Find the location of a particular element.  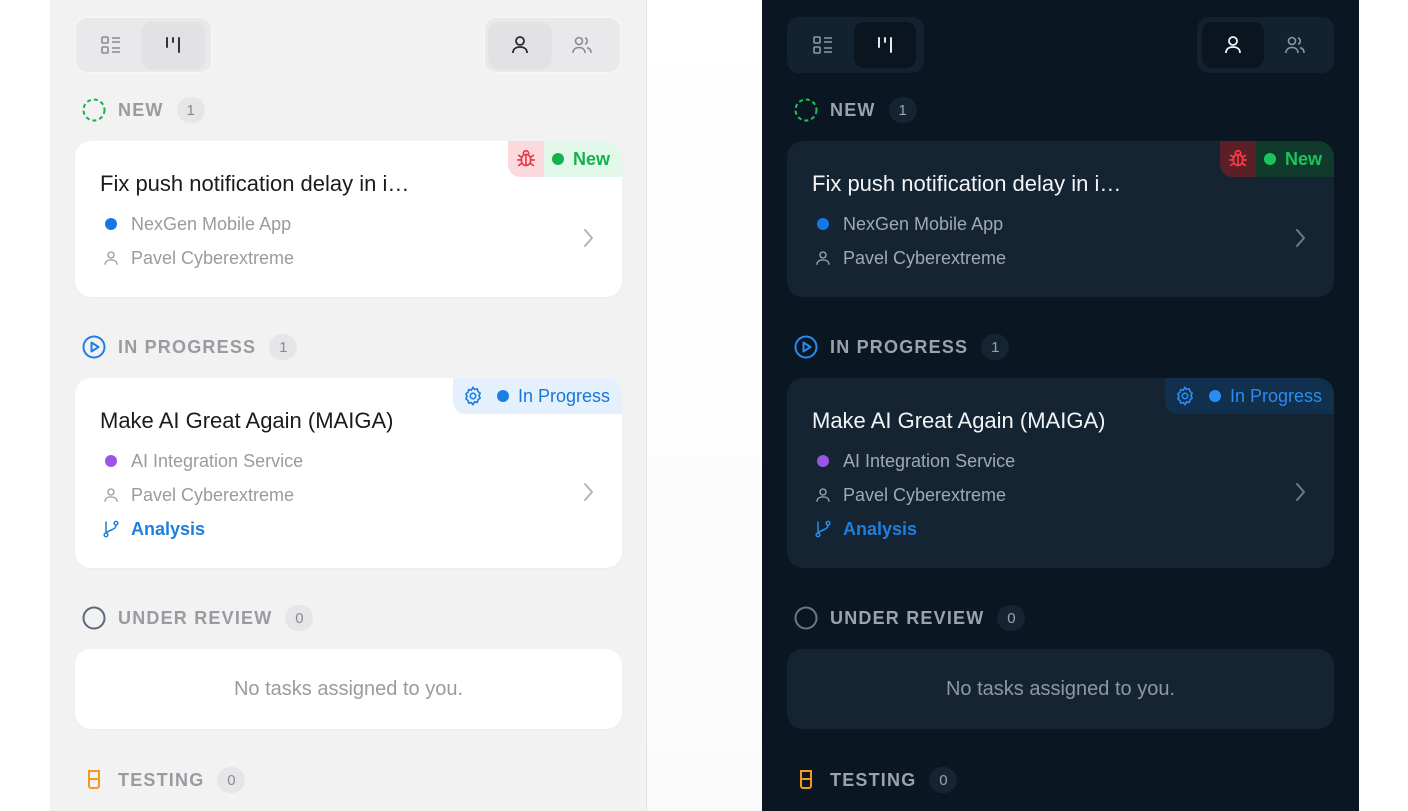

board-view-icon is located at coordinates (173, 45).